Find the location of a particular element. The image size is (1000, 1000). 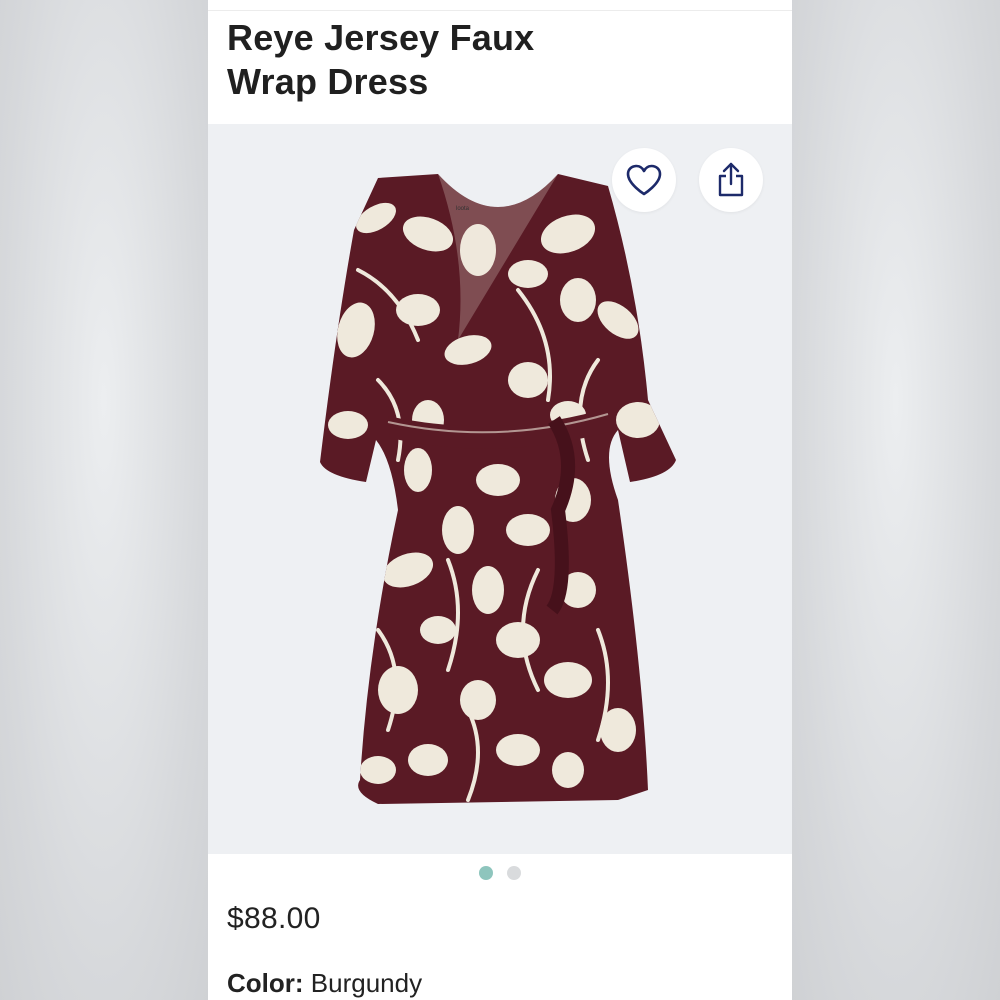

heart-icon is located at coordinates (644, 180).